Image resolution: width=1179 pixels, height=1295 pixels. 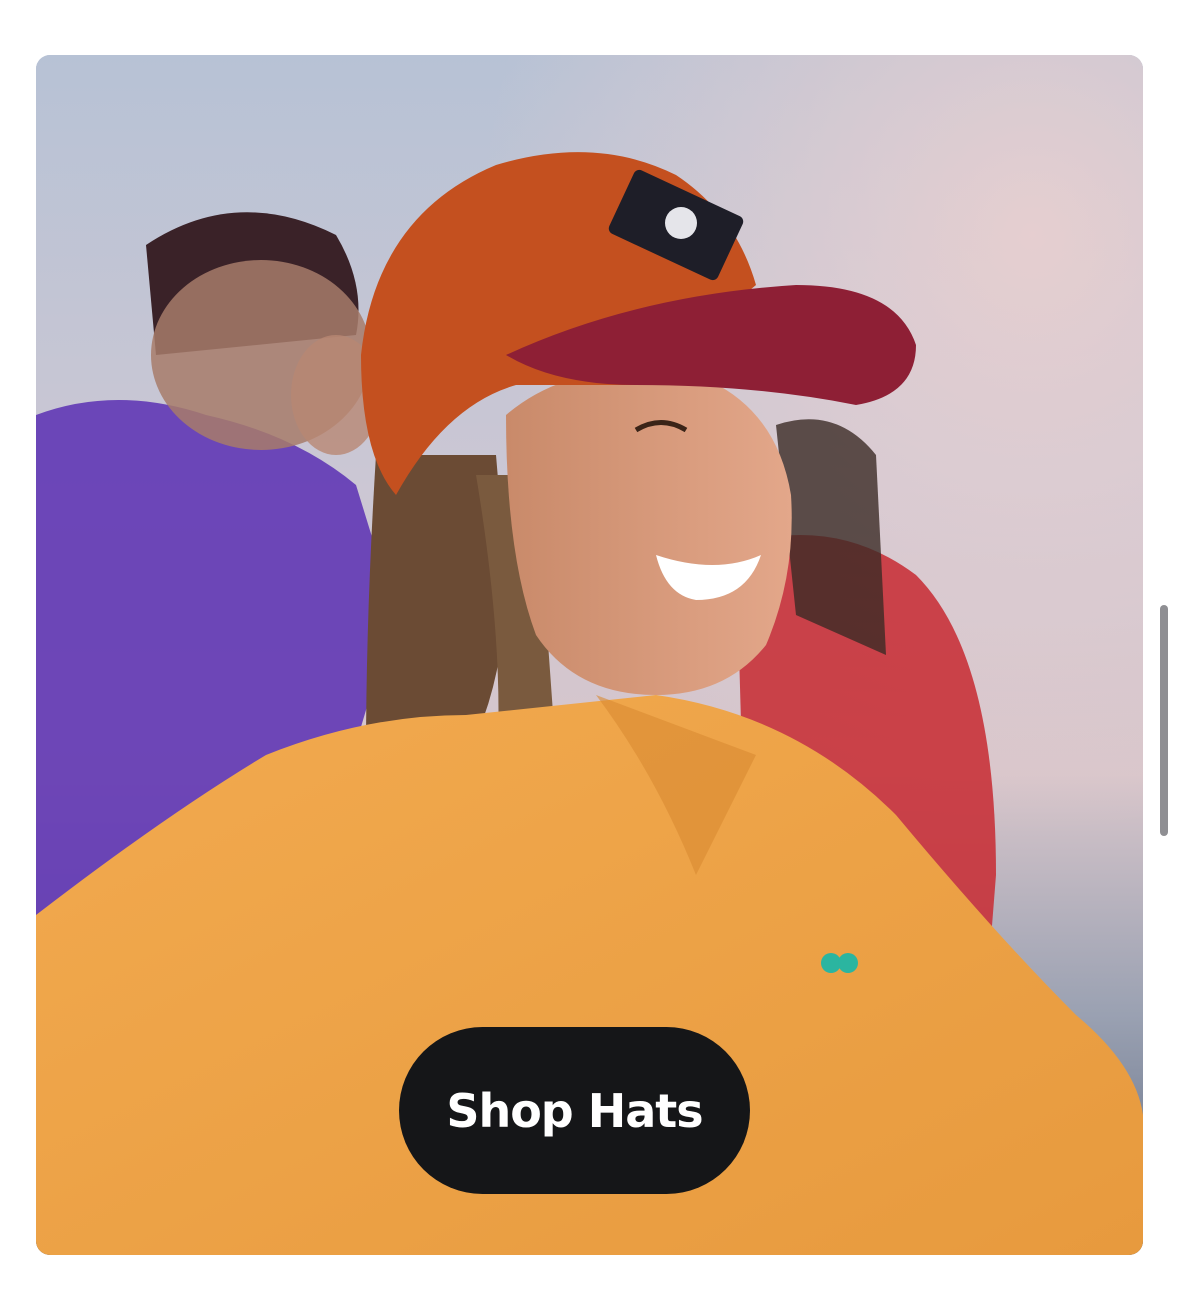 I want to click on scrollbar, so click(x=1164, y=720).